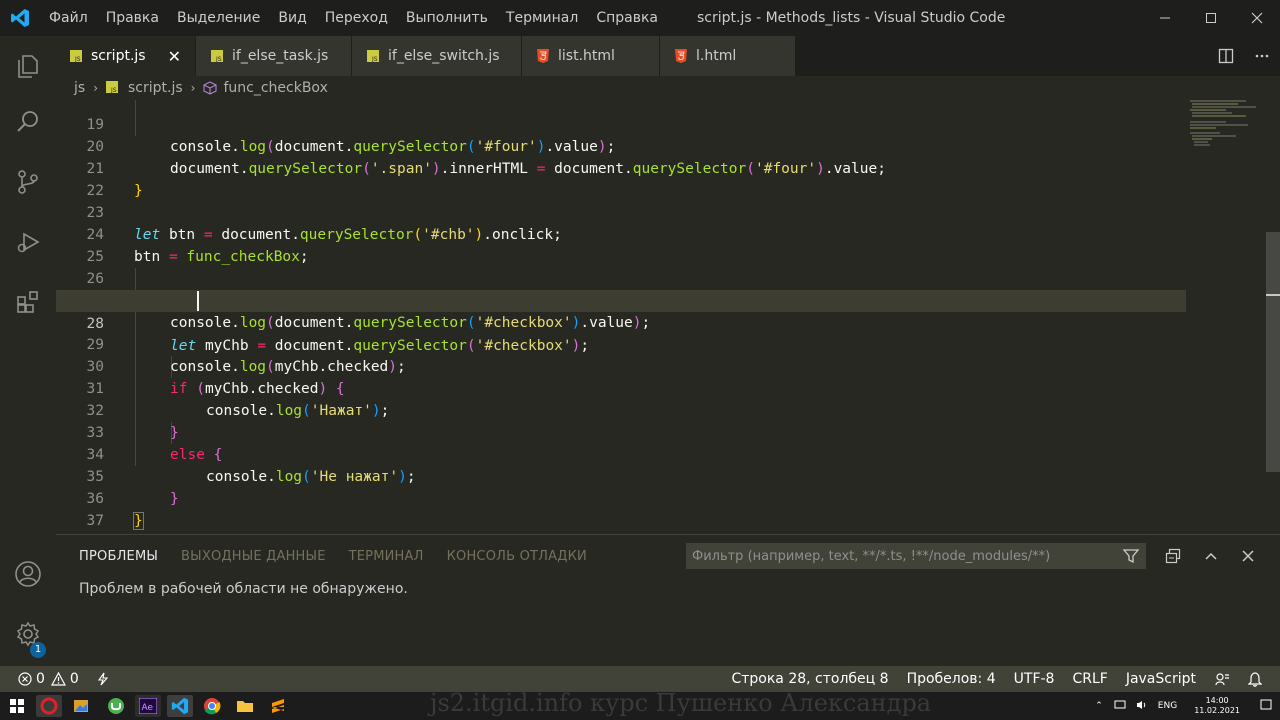  What do you see at coordinates (1217, 700) in the screenshot?
I see `clock-time: 14:00` at bounding box center [1217, 700].